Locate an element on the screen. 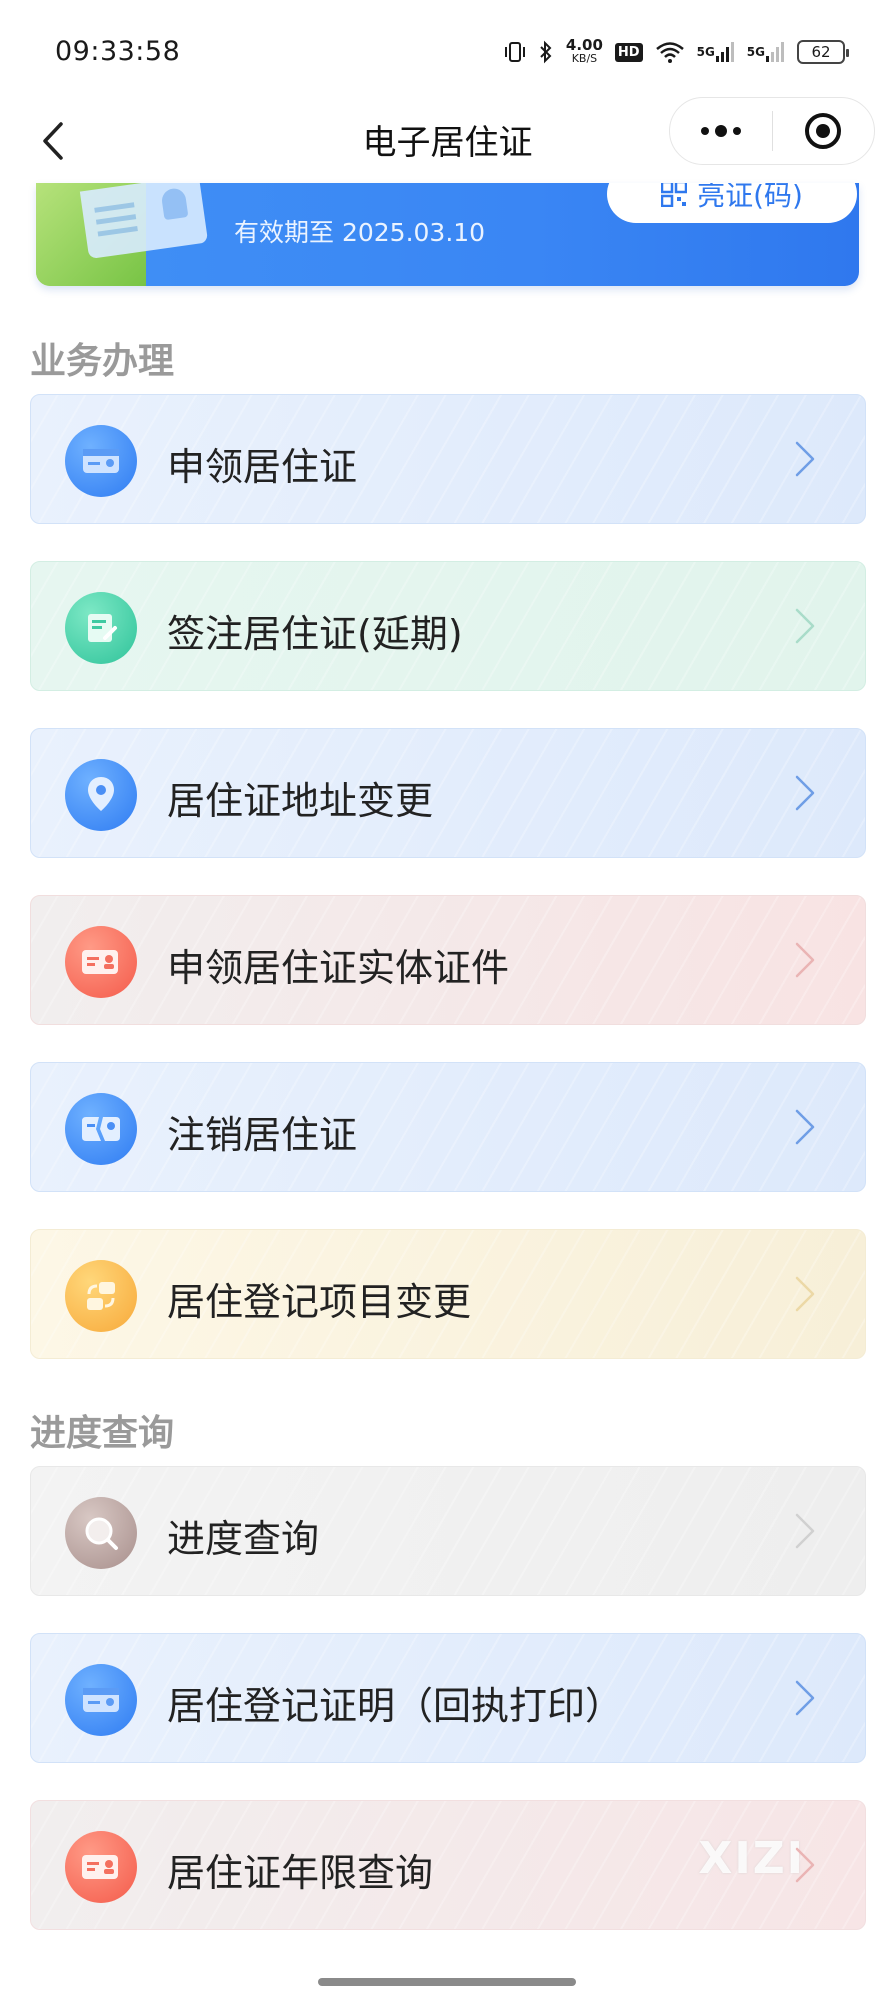 The height and width of the screenshot is (2000, 895). list-item-physical-permit: 申领居住证实体证件 is located at coordinates (448, 960).